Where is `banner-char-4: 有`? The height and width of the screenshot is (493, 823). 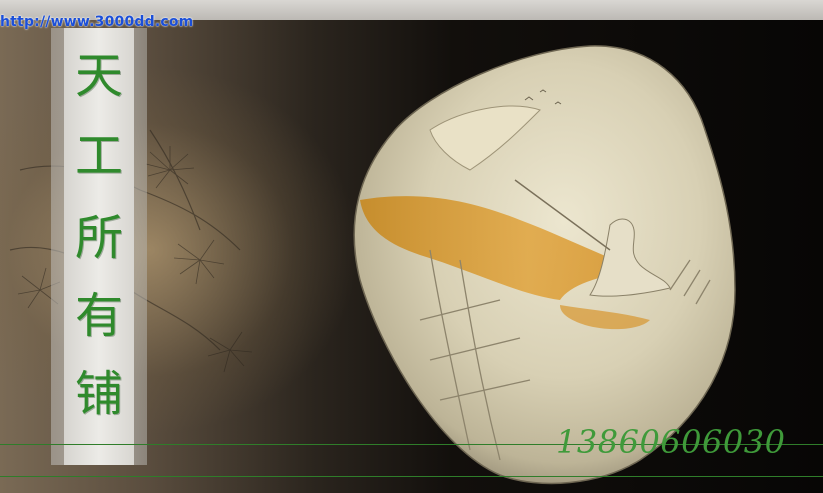 banner-char-4: 有 is located at coordinates (98, 316).